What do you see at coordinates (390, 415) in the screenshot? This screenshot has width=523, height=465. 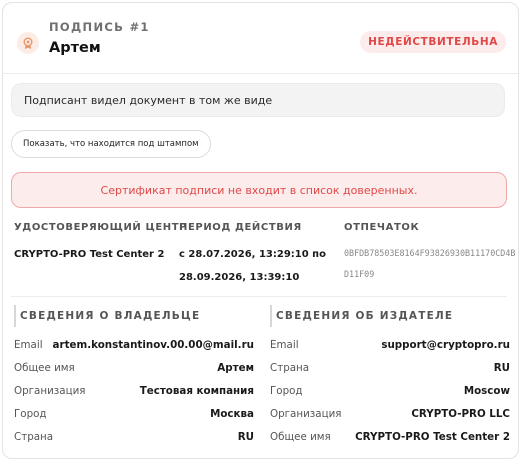 I see `issuer-row: Организация CRYPTO-PRO LLC` at bounding box center [390, 415].